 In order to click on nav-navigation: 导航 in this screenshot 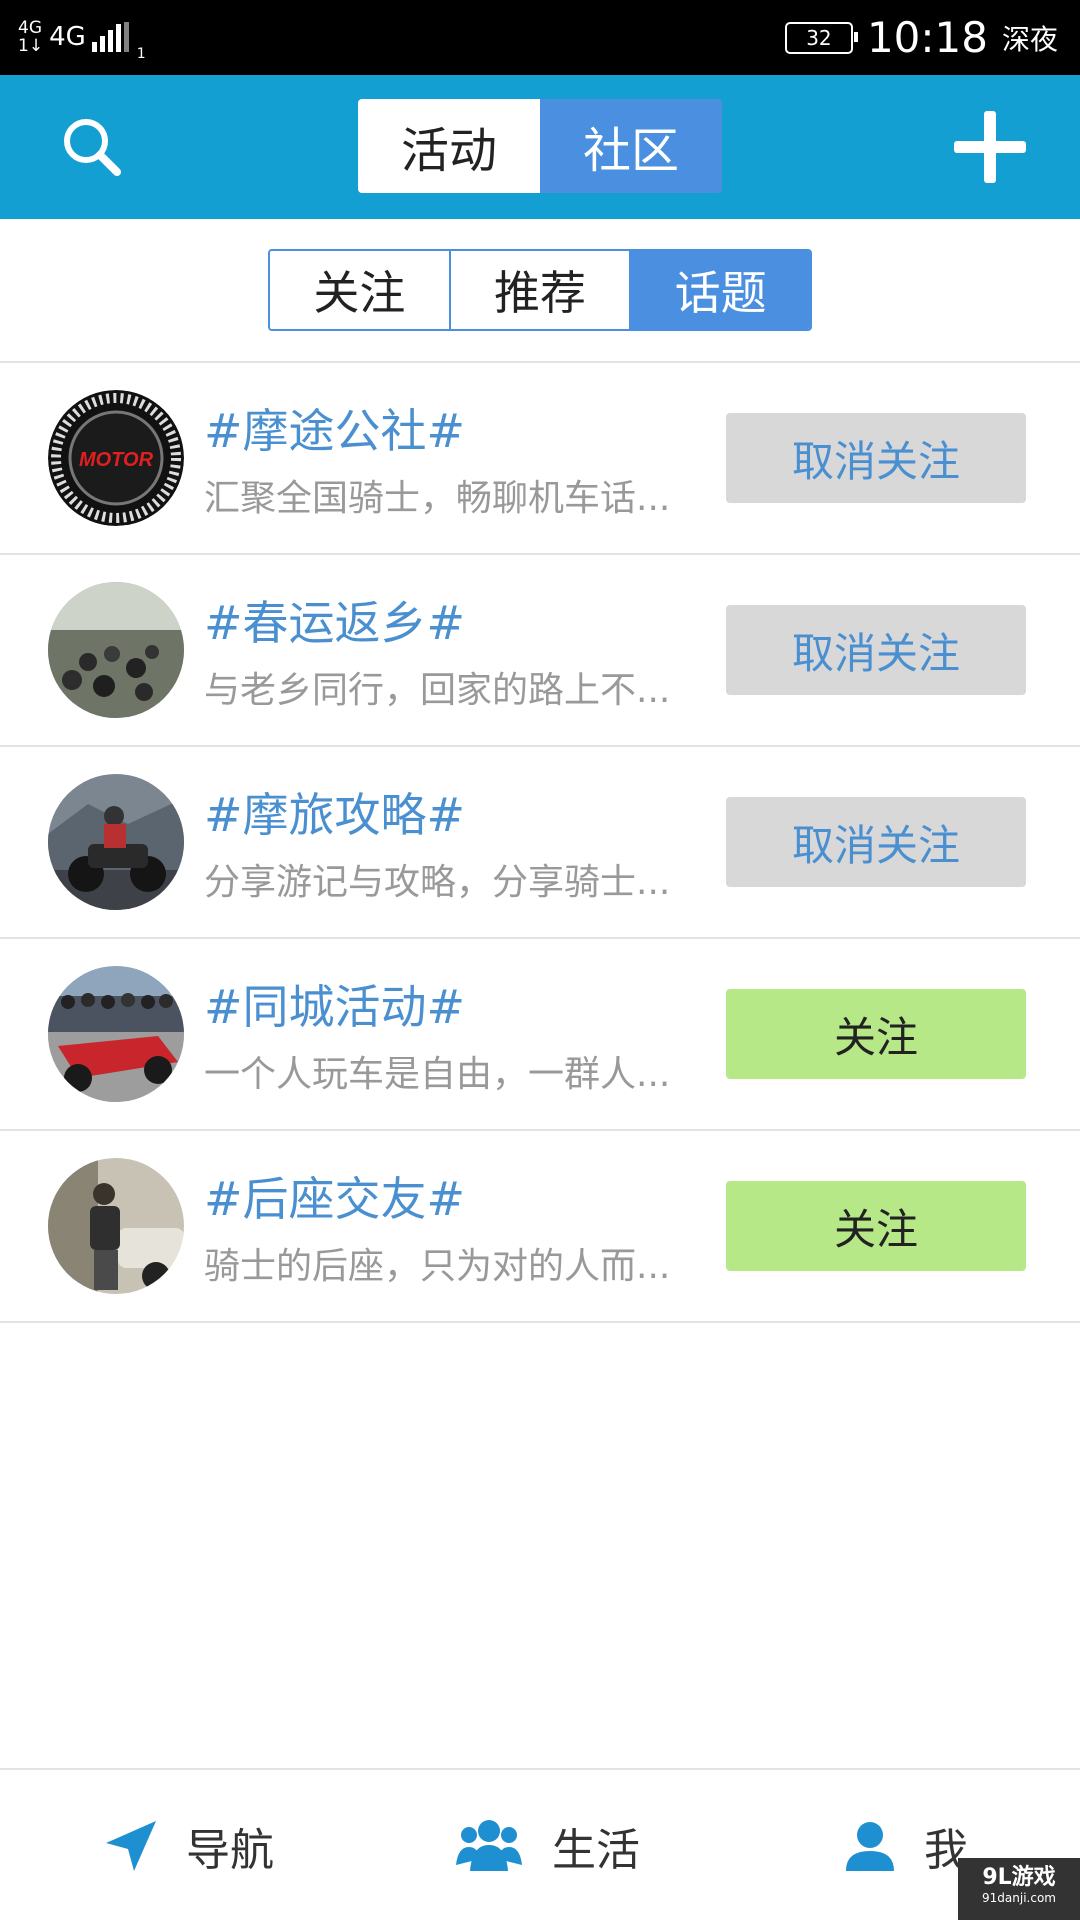, I will do `click(189, 1846)`.